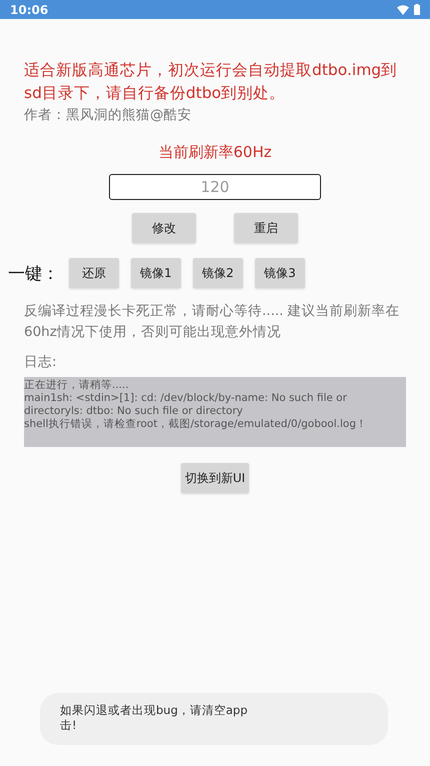 This screenshot has width=430, height=766. Describe the element at coordinates (215, 478) in the screenshot. I see `switch-ui-button: 切换到新UI` at that location.